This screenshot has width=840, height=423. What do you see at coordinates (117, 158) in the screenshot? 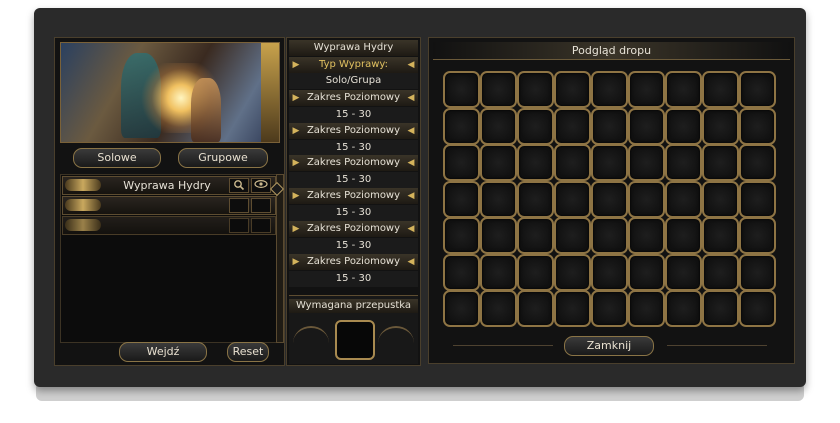
I see `solo-button: Solowe` at bounding box center [117, 158].